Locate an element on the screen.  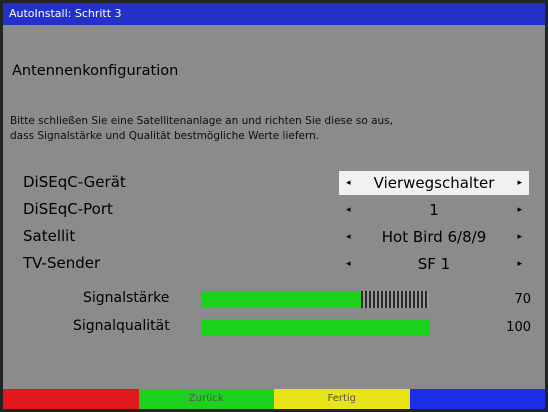
signal-strength-bar is located at coordinates (315, 299).